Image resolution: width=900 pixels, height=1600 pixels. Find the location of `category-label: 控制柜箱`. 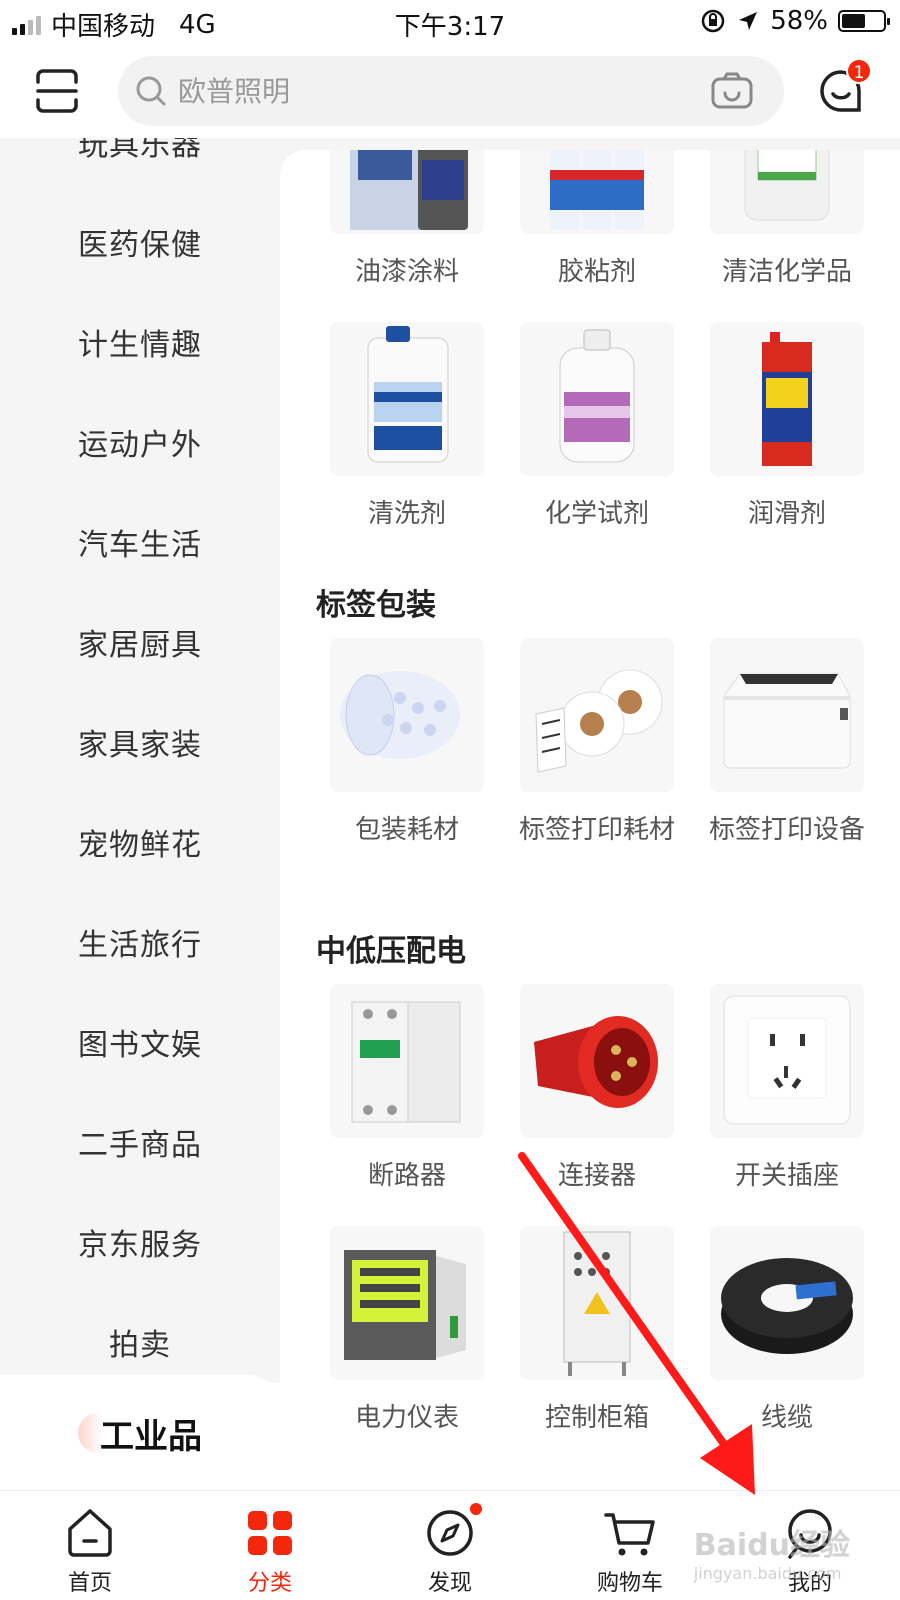

category-label: 控制柜箱 is located at coordinates (596, 1418).